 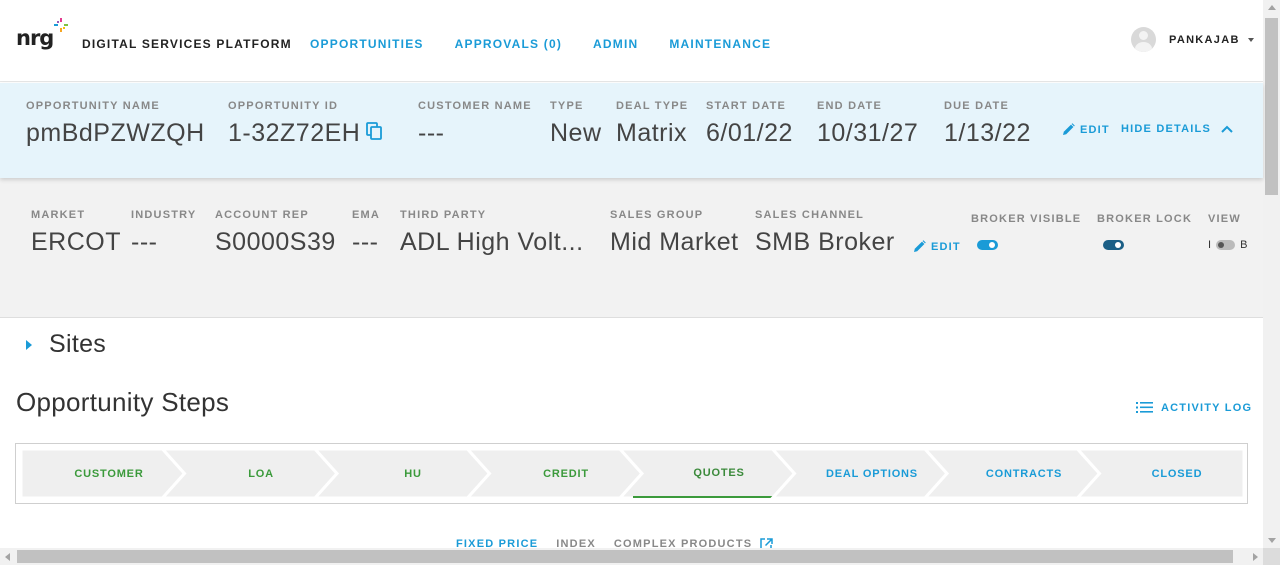 I want to click on customer-name-value: ---, so click(x=431, y=133).